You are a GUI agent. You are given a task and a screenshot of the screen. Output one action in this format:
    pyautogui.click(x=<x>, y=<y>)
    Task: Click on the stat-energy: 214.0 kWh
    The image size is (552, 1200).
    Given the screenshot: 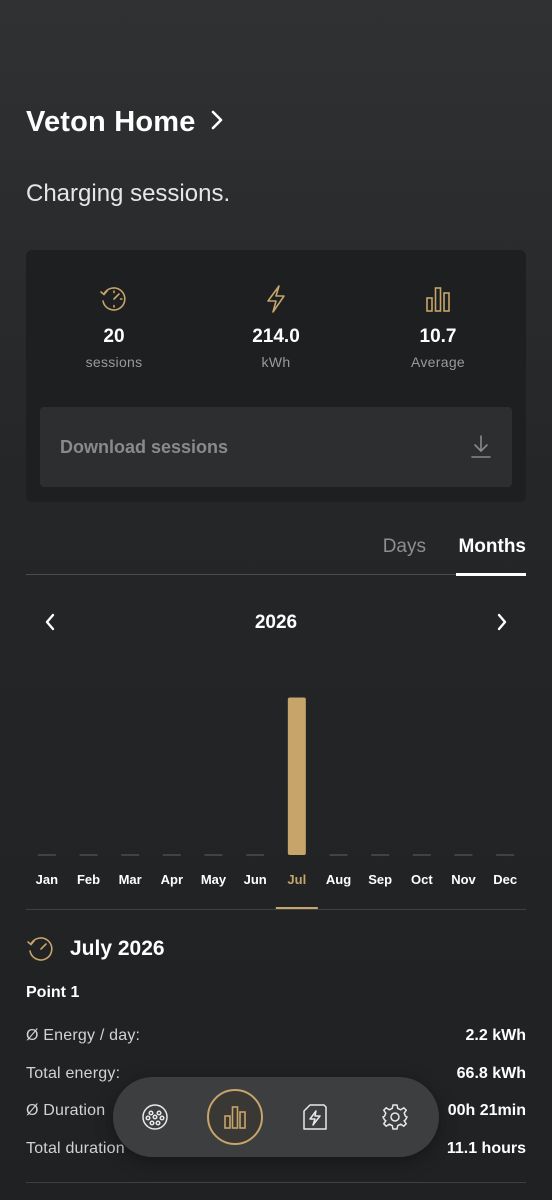 What is the action you would take?
    pyautogui.click(x=276, y=327)
    